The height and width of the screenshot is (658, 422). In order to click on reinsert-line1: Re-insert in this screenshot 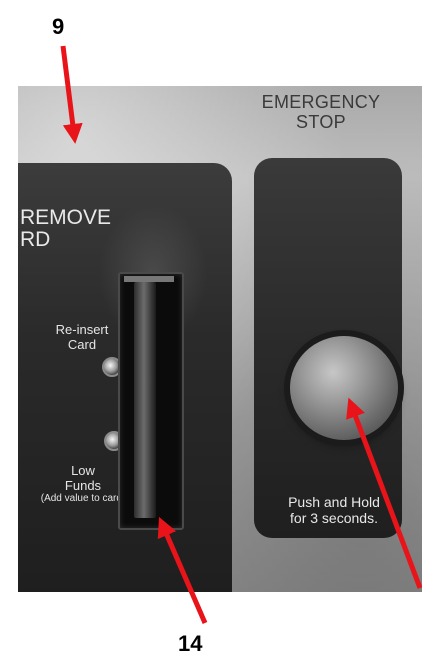, I will do `click(82, 329)`.